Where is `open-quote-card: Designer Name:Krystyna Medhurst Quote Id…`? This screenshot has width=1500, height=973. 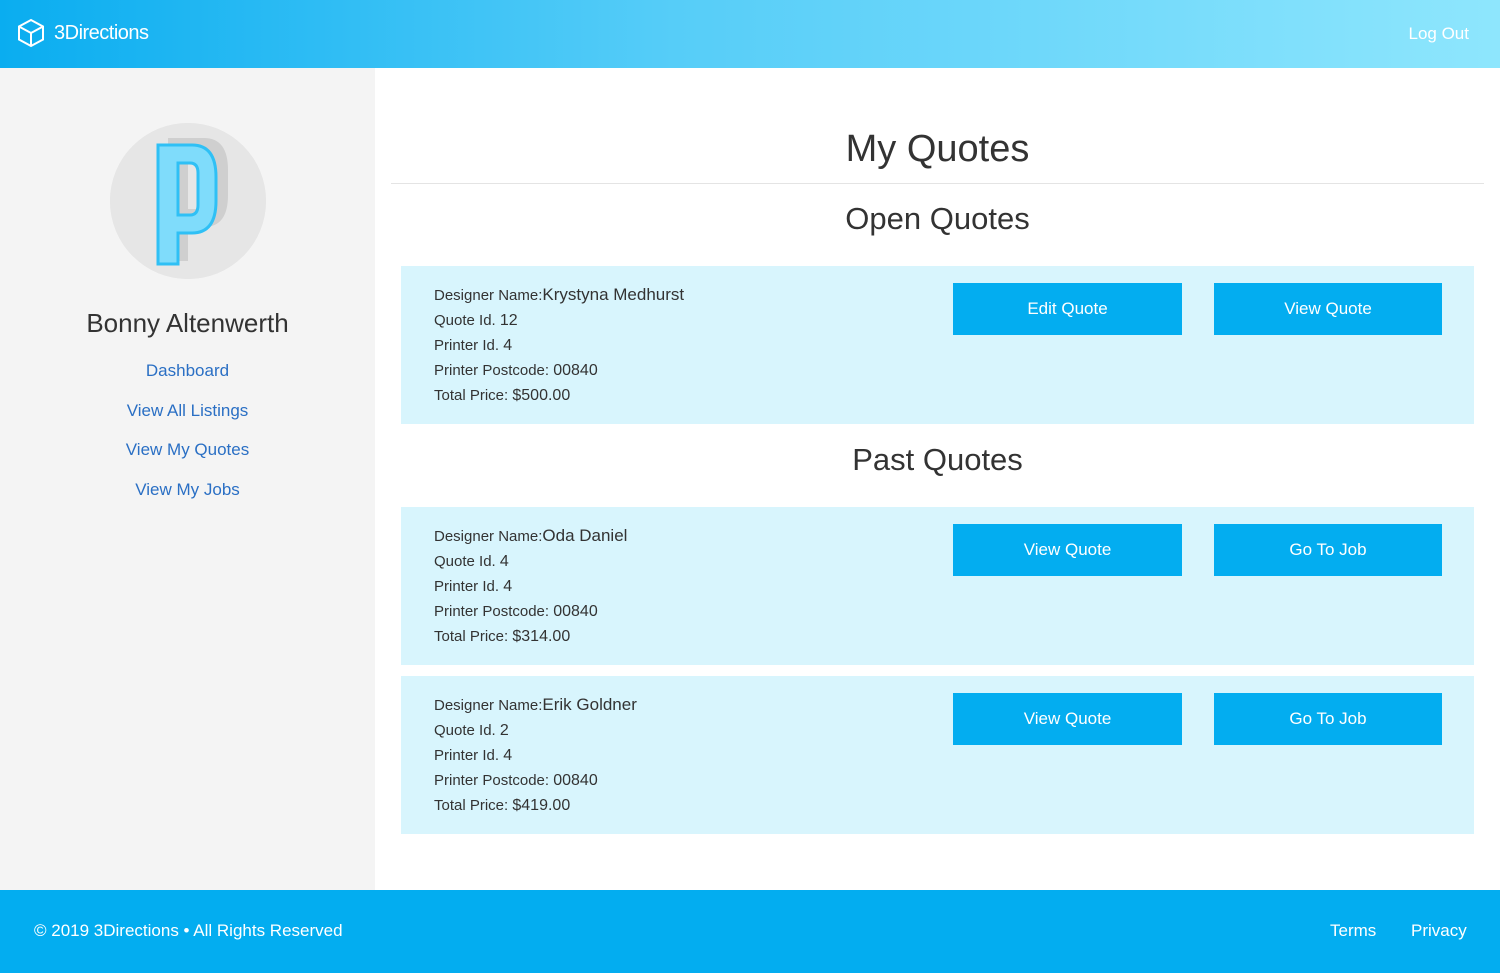
open-quote-card: Designer Name:Krystyna Medhurst Quote Id… is located at coordinates (937, 345).